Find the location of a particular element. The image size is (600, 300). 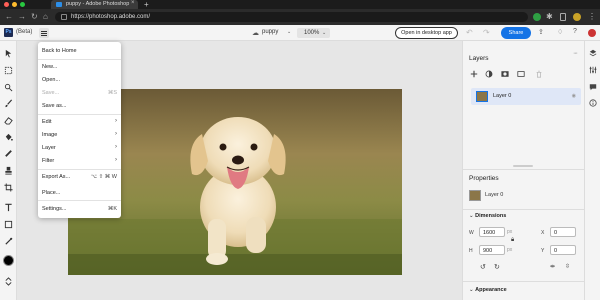

menu-item-back-to-home: Back to Home is located at coordinates (79, 51).